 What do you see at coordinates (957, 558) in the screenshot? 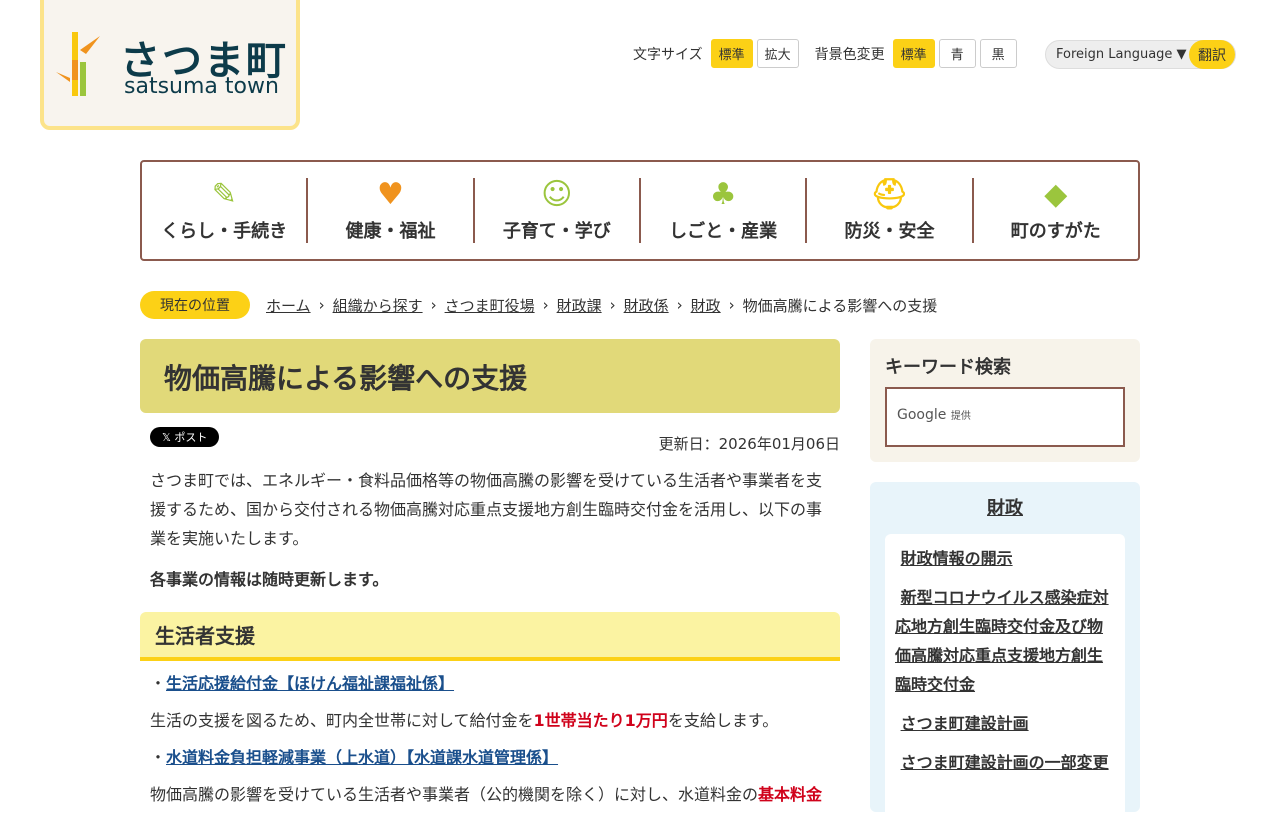
I see `sidebar-link: 財政情報の開示` at bounding box center [957, 558].